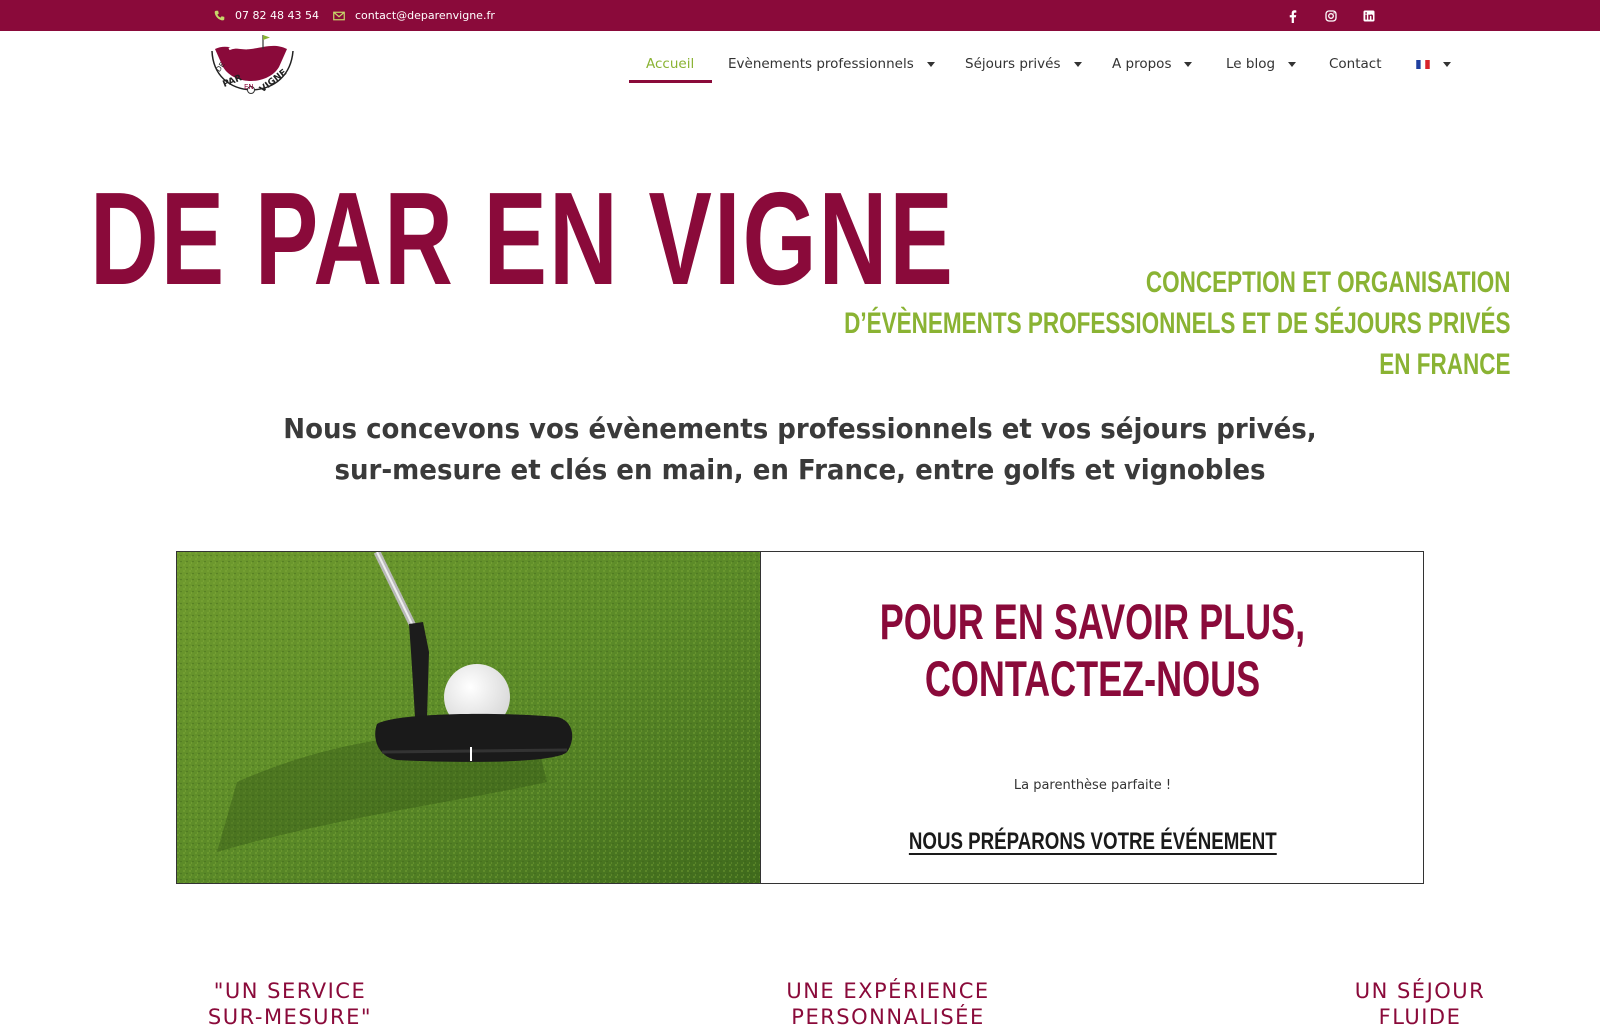 The height and width of the screenshot is (1027, 1600). I want to click on language-switcher, so click(1433, 64).